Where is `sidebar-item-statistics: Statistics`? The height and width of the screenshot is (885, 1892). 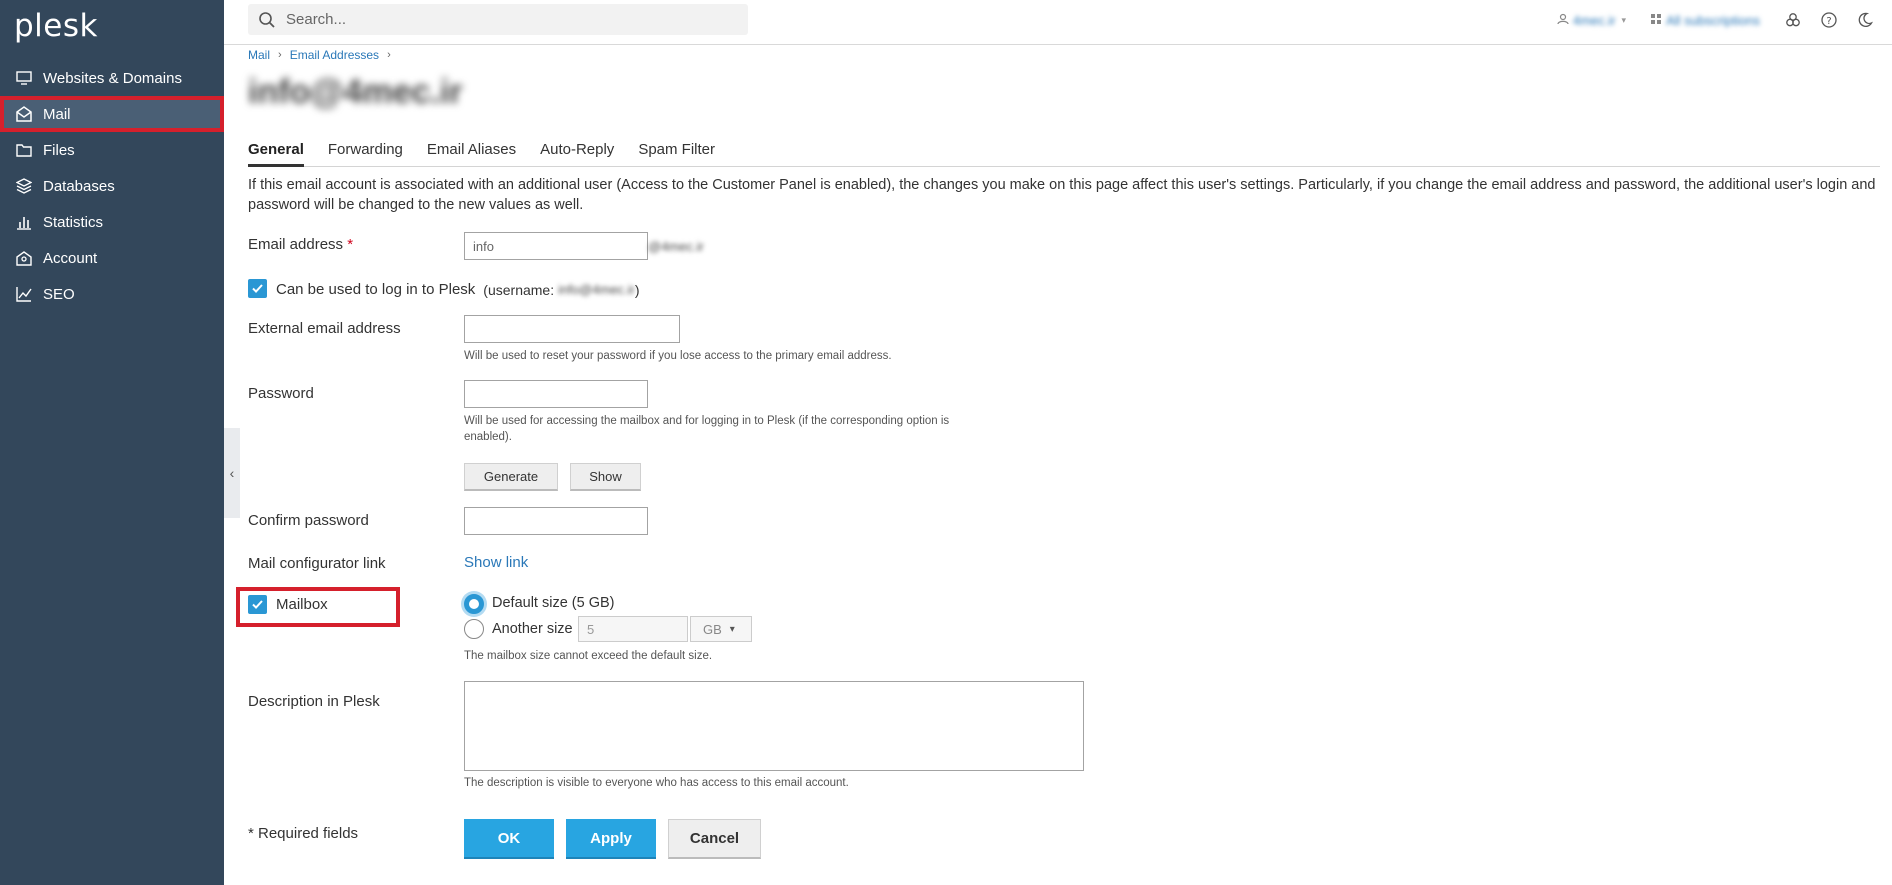 sidebar-item-statistics: Statistics is located at coordinates (112, 222).